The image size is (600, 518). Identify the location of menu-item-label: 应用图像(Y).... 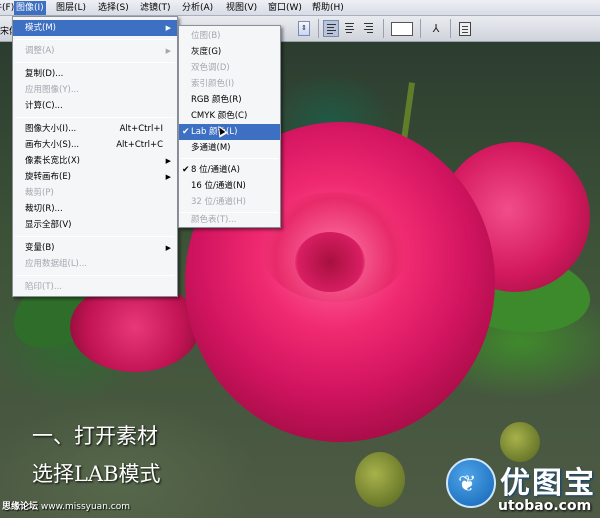
(52, 90).